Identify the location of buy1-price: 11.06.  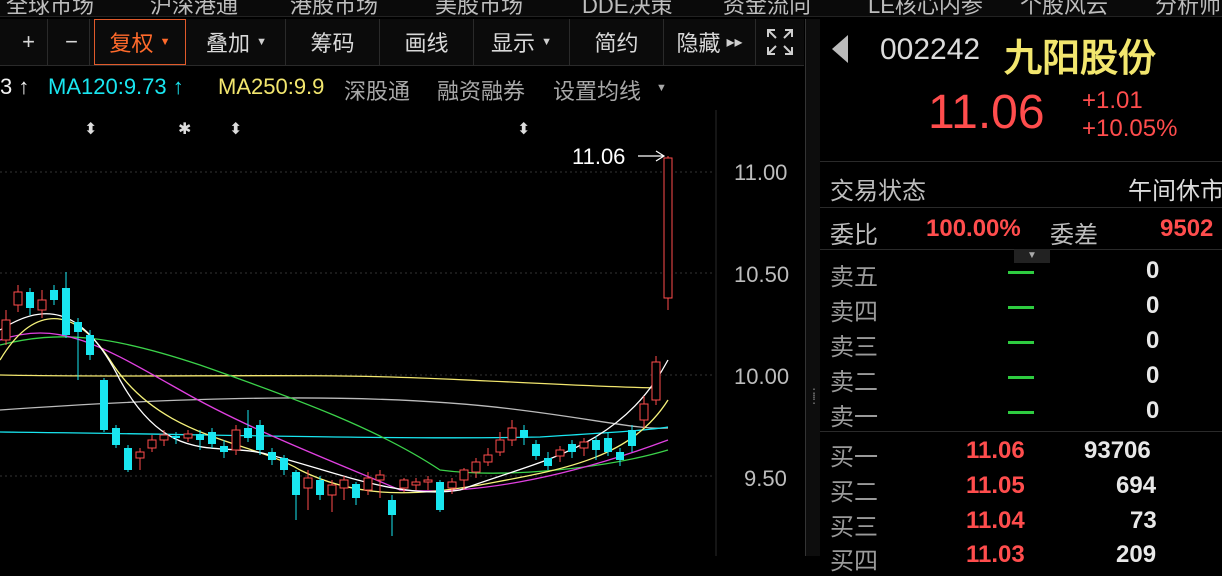
(995, 450).